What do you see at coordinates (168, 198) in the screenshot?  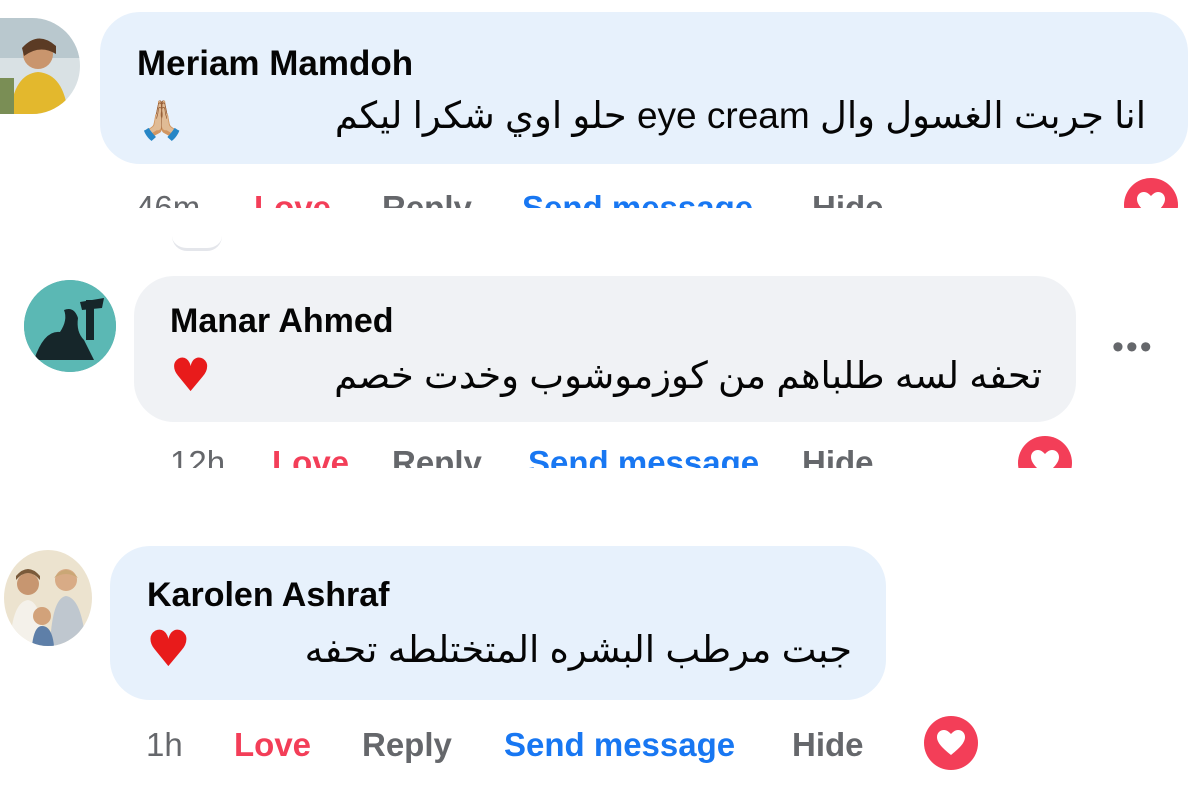 I see `comment-timestamp: 46m` at bounding box center [168, 198].